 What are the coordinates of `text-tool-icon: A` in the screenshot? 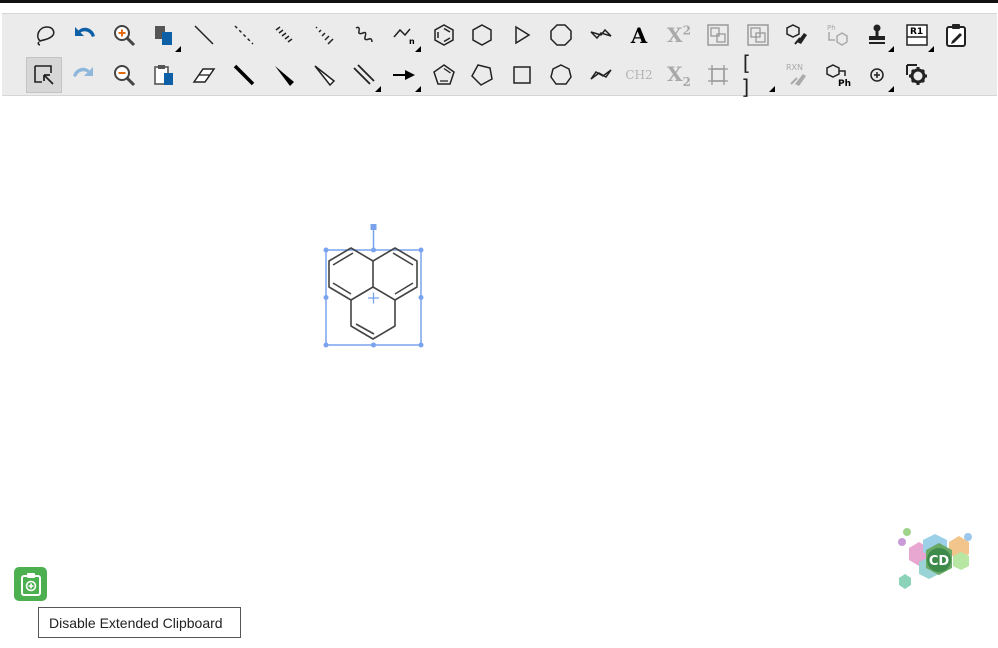 It's located at (639, 35).